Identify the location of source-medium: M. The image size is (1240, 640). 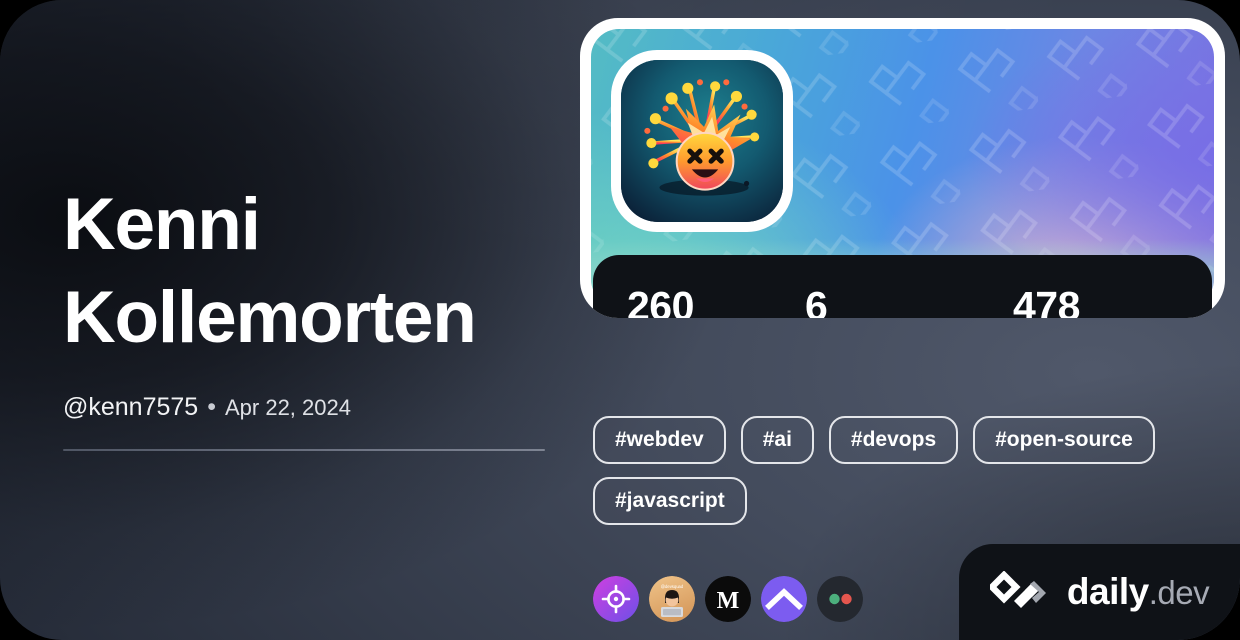
(728, 599).